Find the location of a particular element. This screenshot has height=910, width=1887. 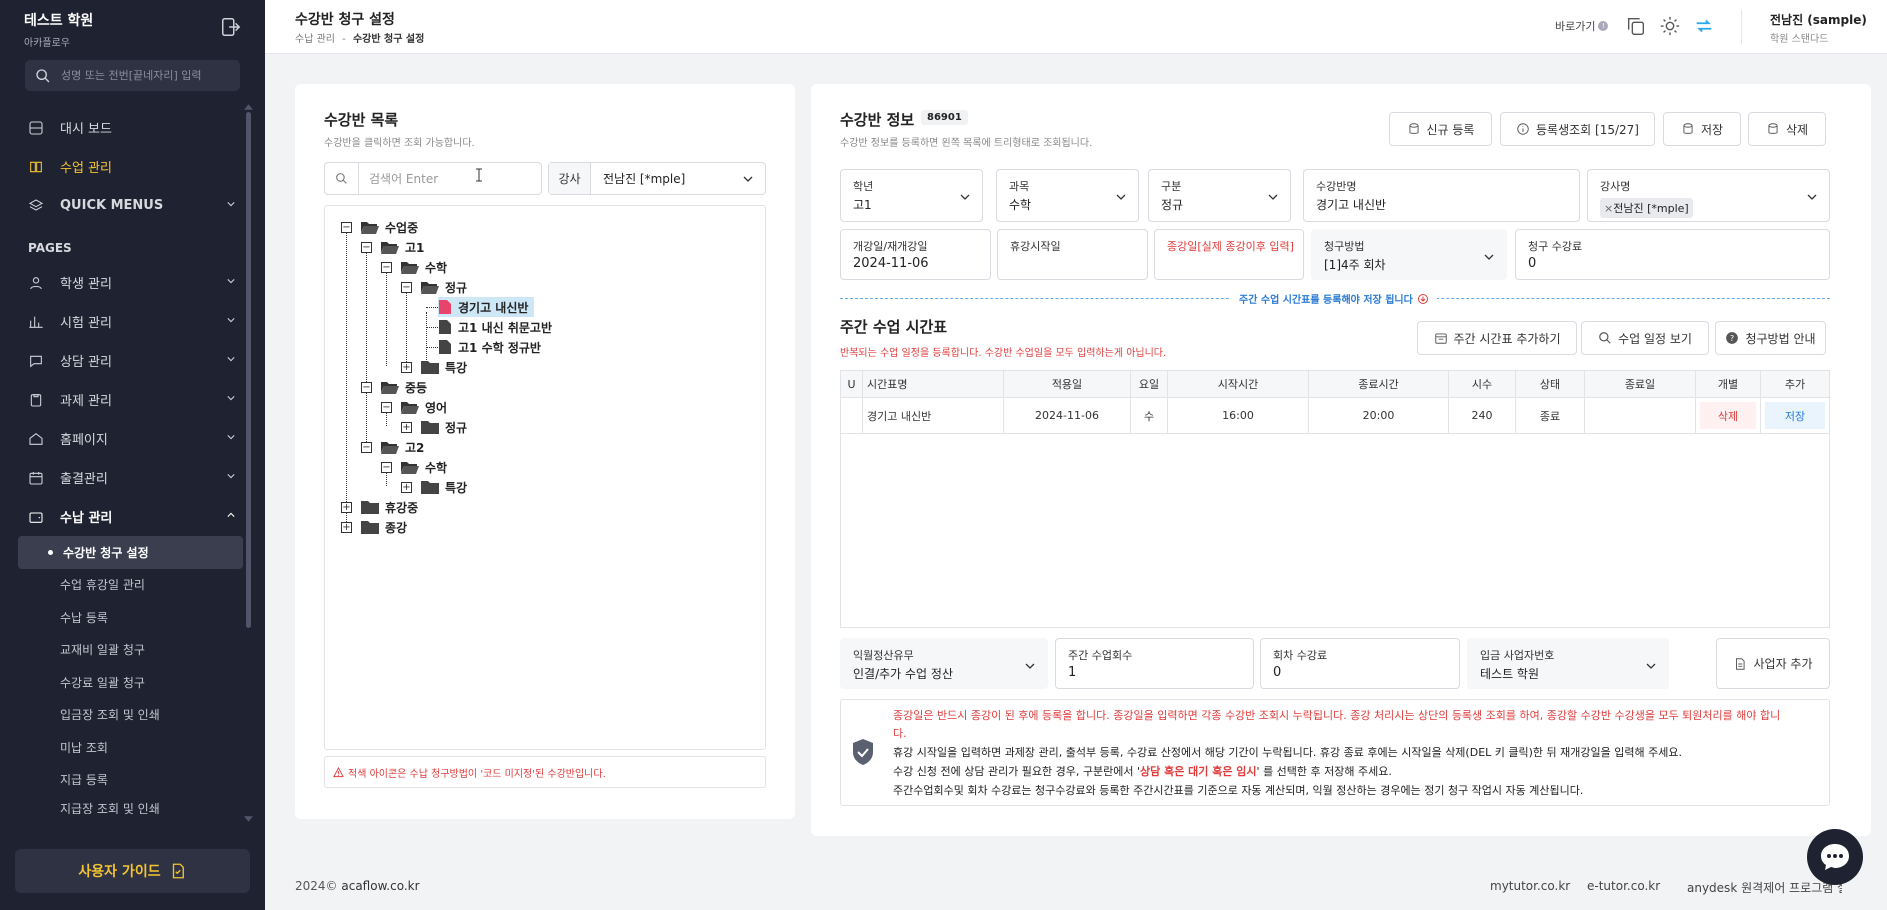

sidebar-sub-tuition-billing: 수강료 일괄 청구 is located at coordinates (130, 682).